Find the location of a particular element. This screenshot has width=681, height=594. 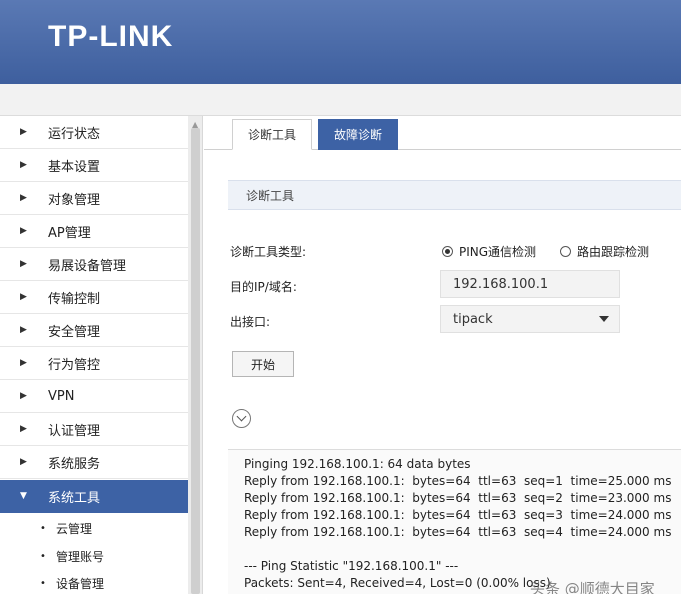

sidebar-item-behavior-control: ▶ 行为管控 is located at coordinates (94, 363).